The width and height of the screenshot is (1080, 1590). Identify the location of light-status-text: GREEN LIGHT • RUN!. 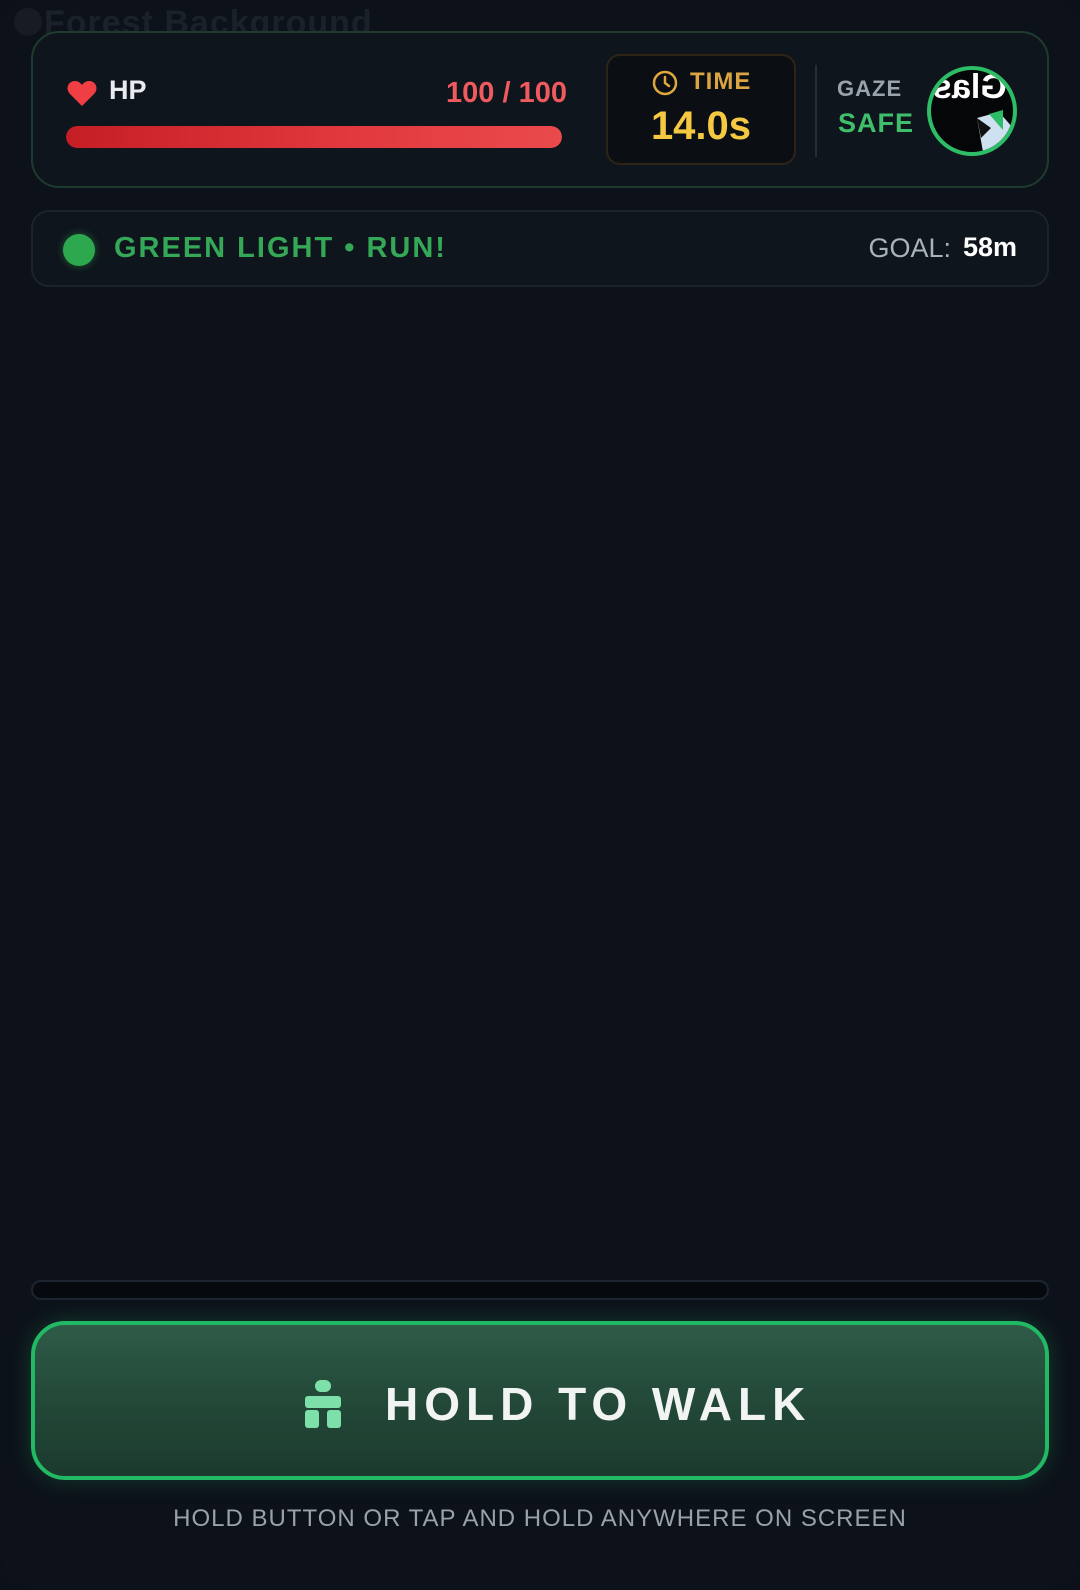
(280, 248).